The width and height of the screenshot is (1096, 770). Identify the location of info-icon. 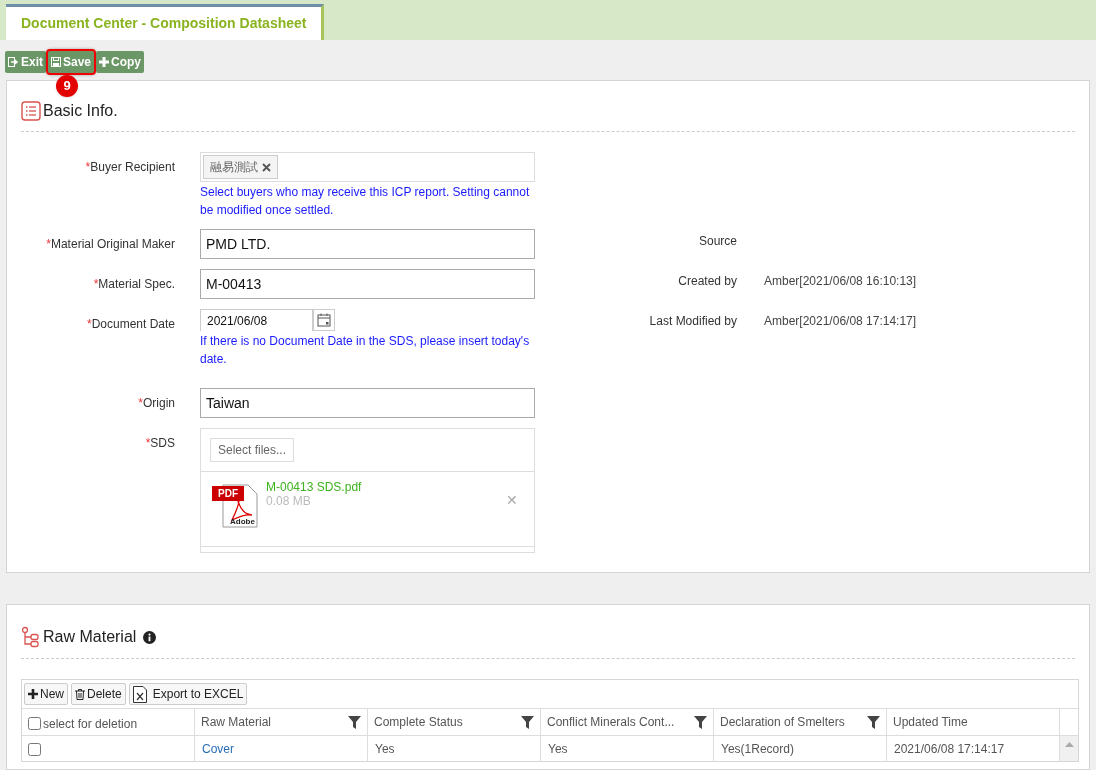
(150, 637).